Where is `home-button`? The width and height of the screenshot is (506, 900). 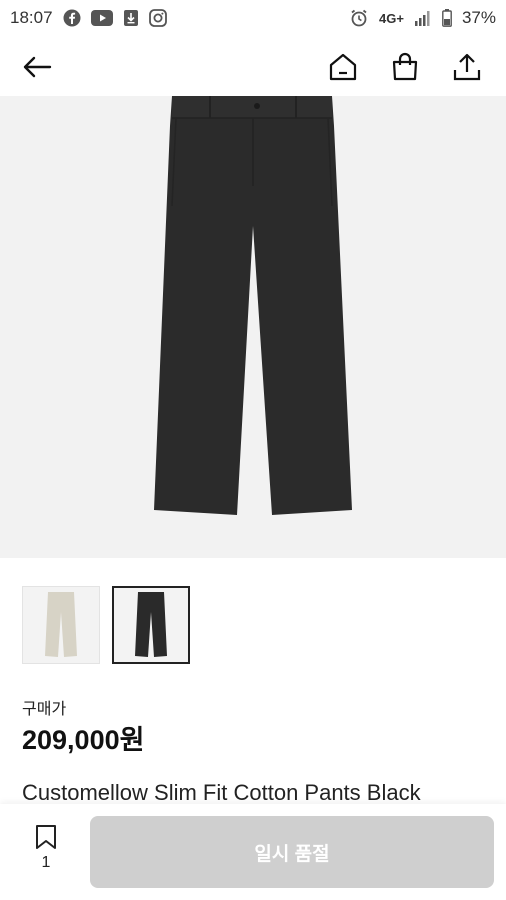 home-button is located at coordinates (343, 67).